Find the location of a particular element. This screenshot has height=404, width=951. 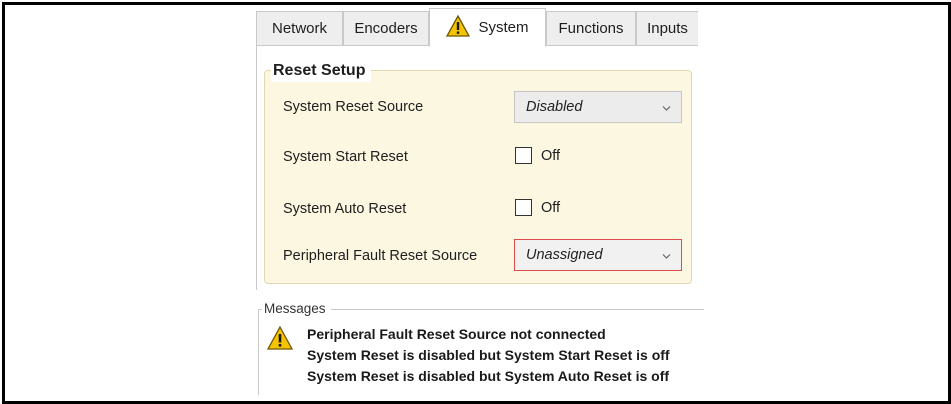

tab-functions: Functions is located at coordinates (591, 28).